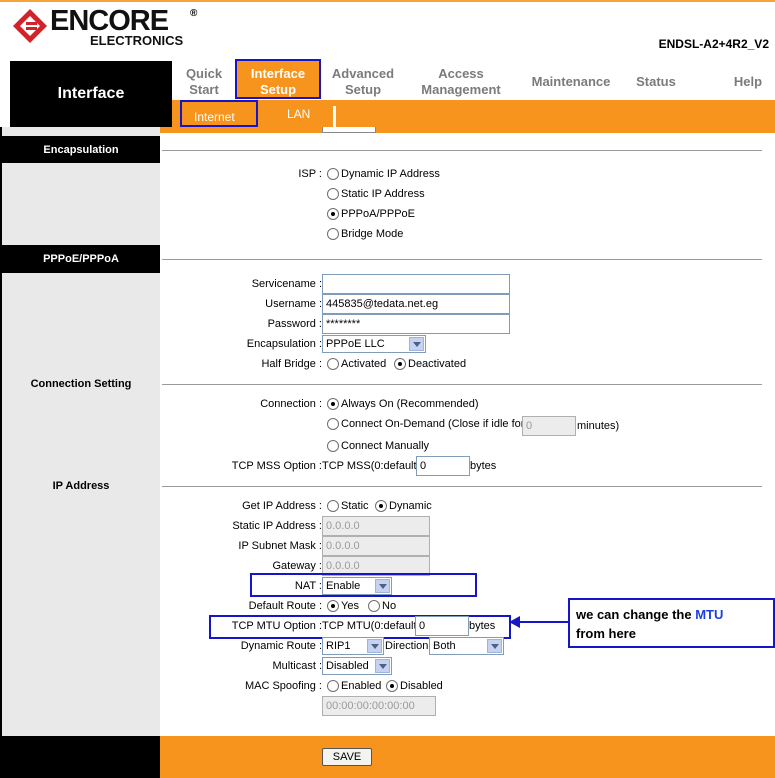  Describe the element at coordinates (347, 666) in the screenshot. I see `select-value: Disabled` at that location.